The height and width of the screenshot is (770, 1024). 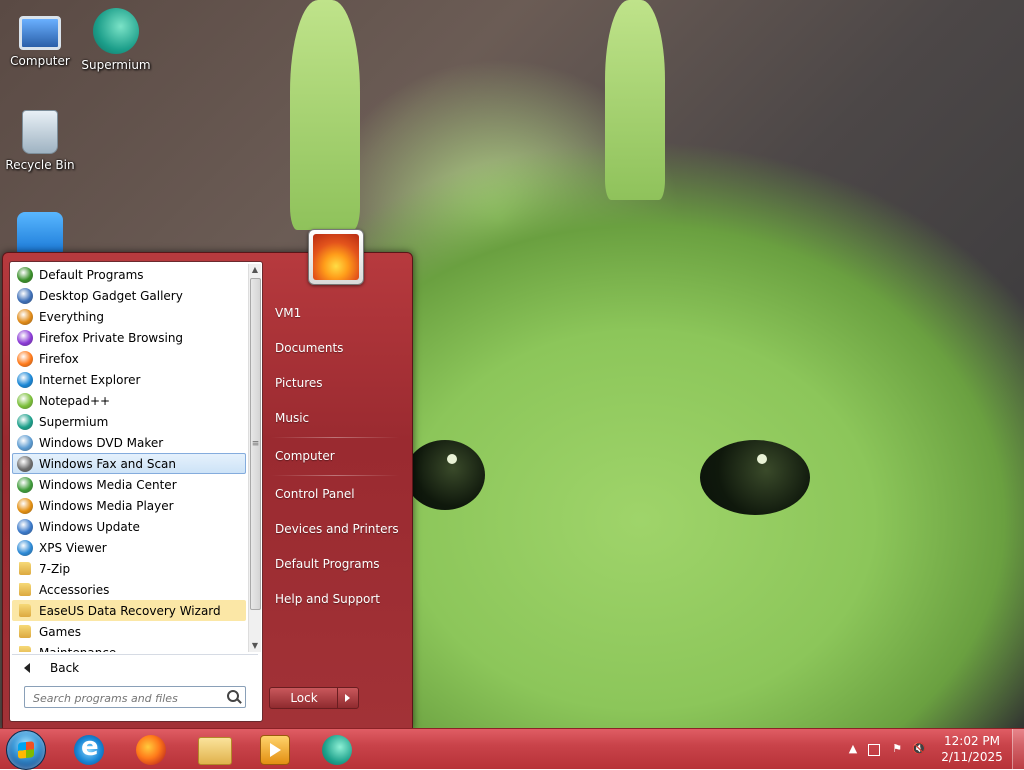 I want to click on right-link-help-support: Help and Support, so click(x=339, y=599).